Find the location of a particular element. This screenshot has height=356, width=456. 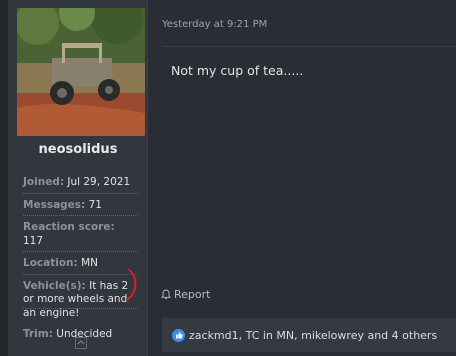

info-key: Vehicle(s): is located at coordinates (54, 285).